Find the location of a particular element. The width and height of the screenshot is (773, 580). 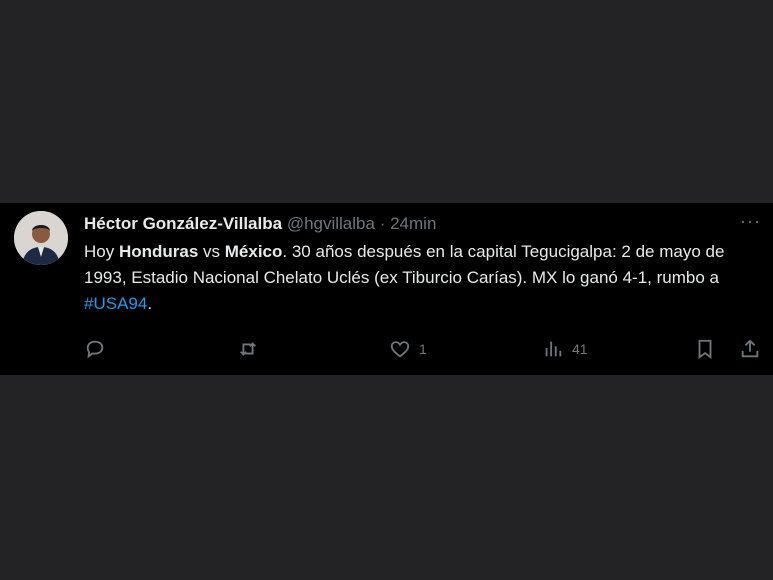

bookmark-button is located at coordinates (705, 349).